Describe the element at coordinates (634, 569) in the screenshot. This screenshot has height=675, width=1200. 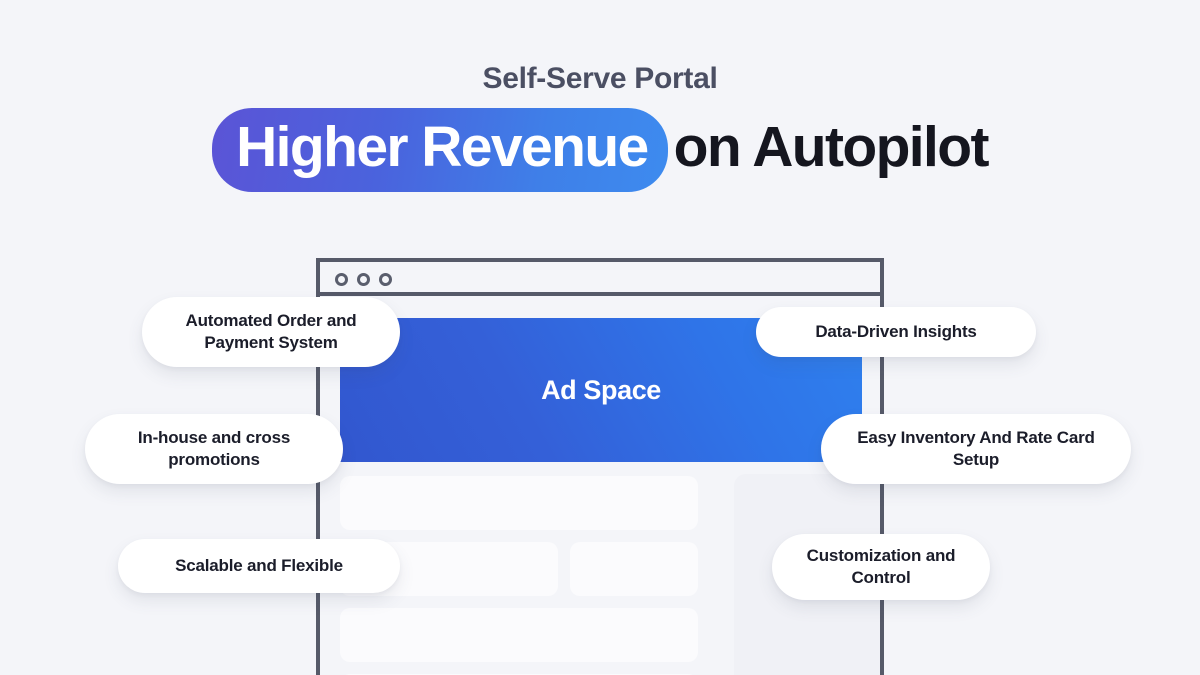
I see `skeleton-block-half-right` at that location.